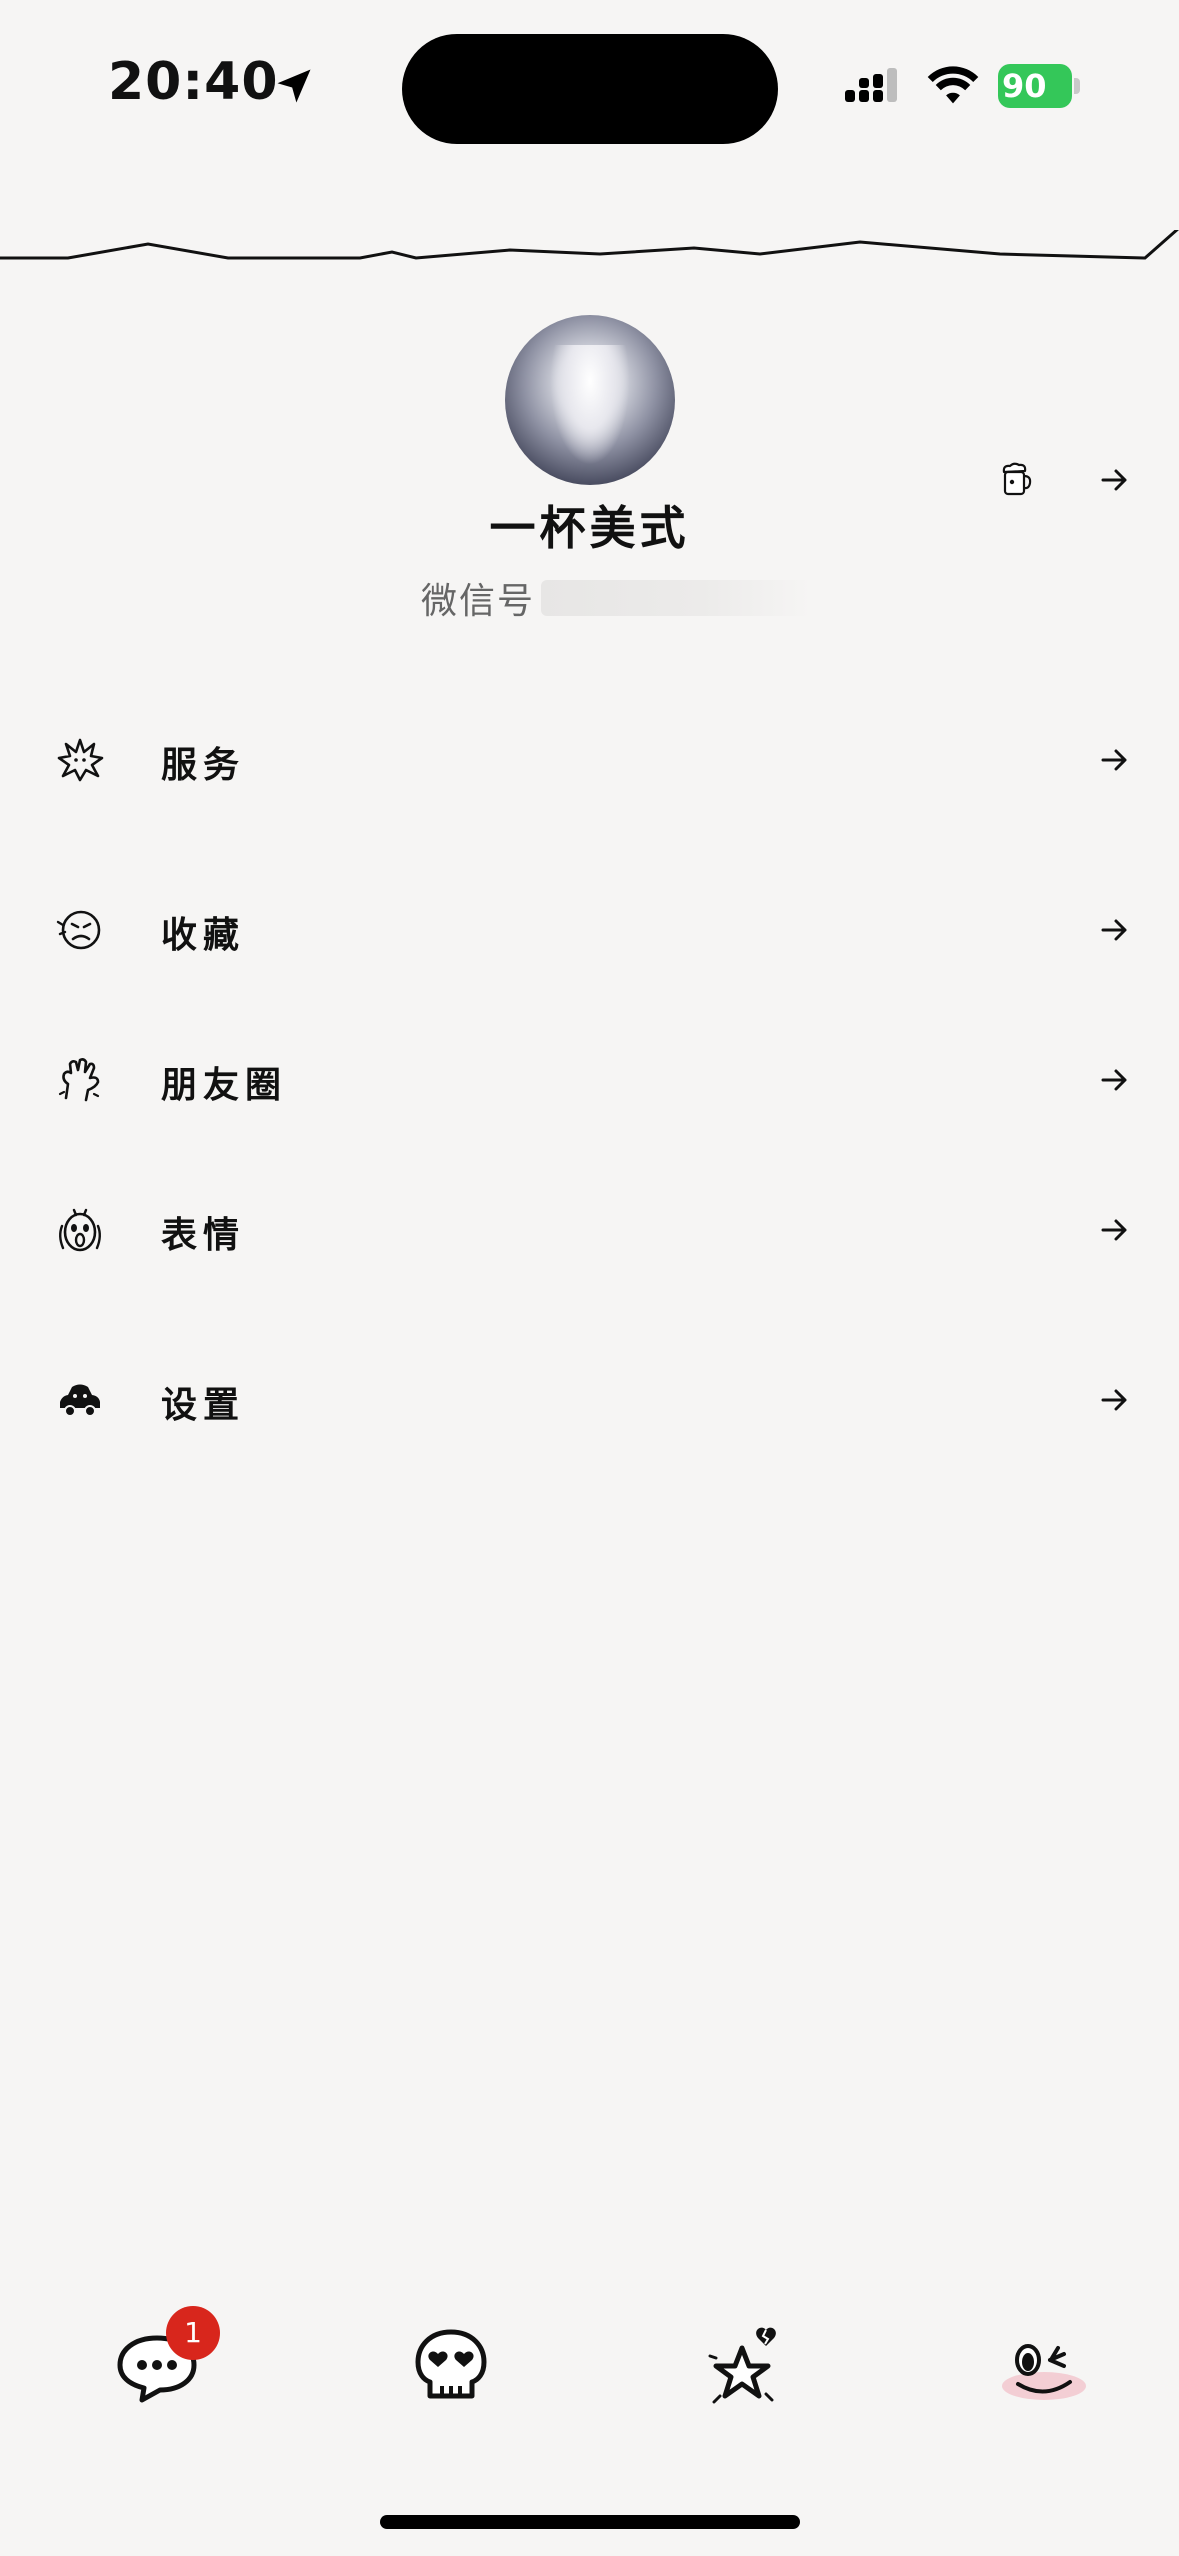 Image resolution: width=1179 pixels, height=2556 pixels. What do you see at coordinates (80, 1400) in the screenshot?
I see `car-icon` at bounding box center [80, 1400].